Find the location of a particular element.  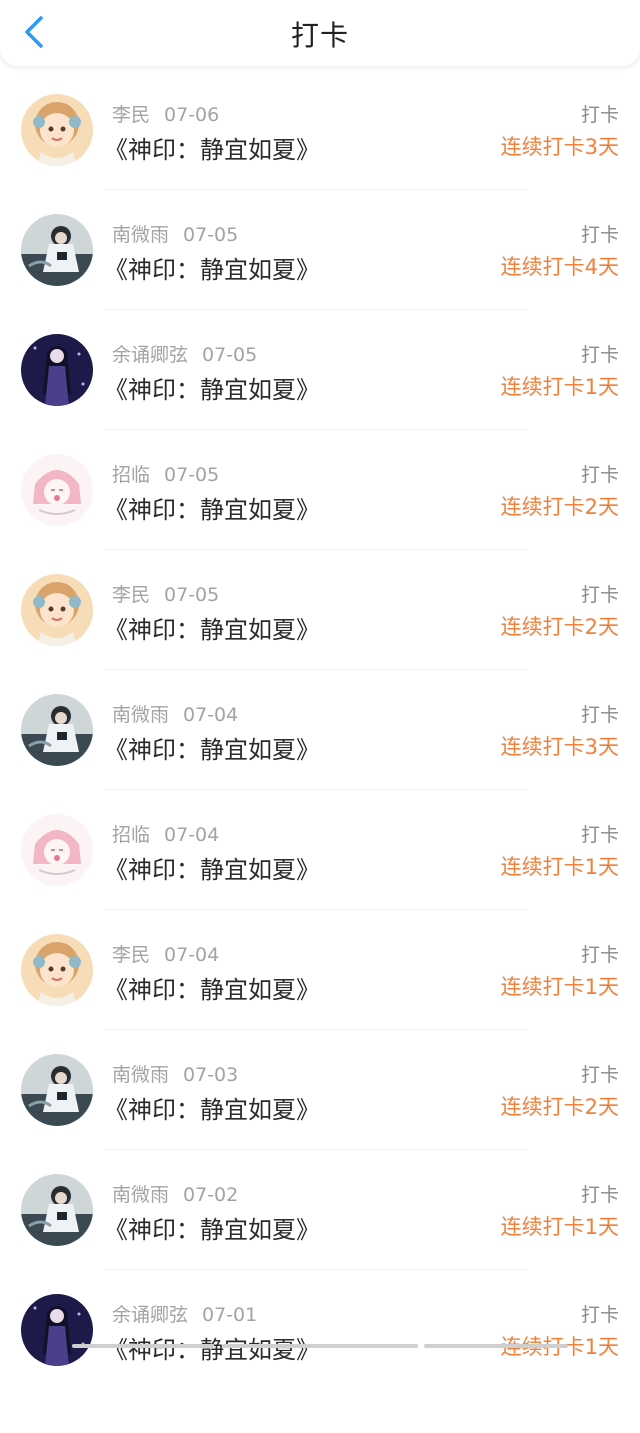

checkin-date: 07-01 is located at coordinates (230, 1315).